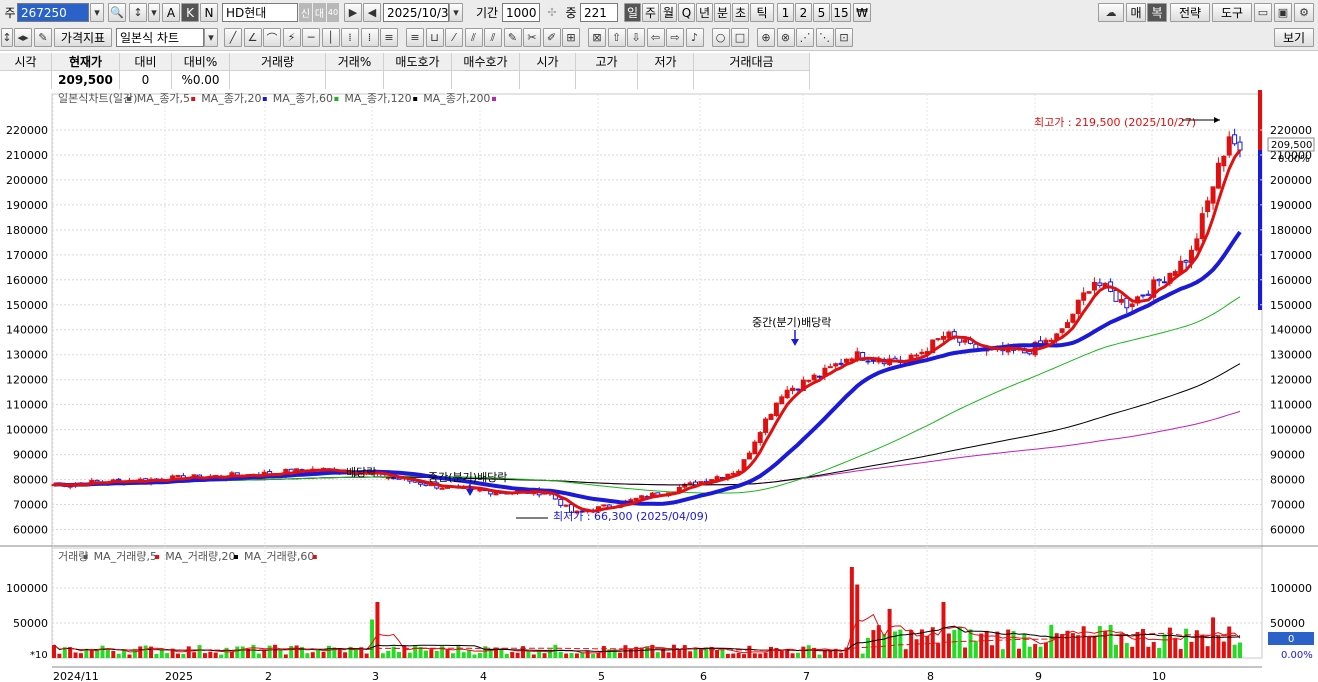 This screenshot has height=682, width=1318. What do you see at coordinates (720, 37) in the screenshot?
I see `circle-icon: ○` at bounding box center [720, 37].